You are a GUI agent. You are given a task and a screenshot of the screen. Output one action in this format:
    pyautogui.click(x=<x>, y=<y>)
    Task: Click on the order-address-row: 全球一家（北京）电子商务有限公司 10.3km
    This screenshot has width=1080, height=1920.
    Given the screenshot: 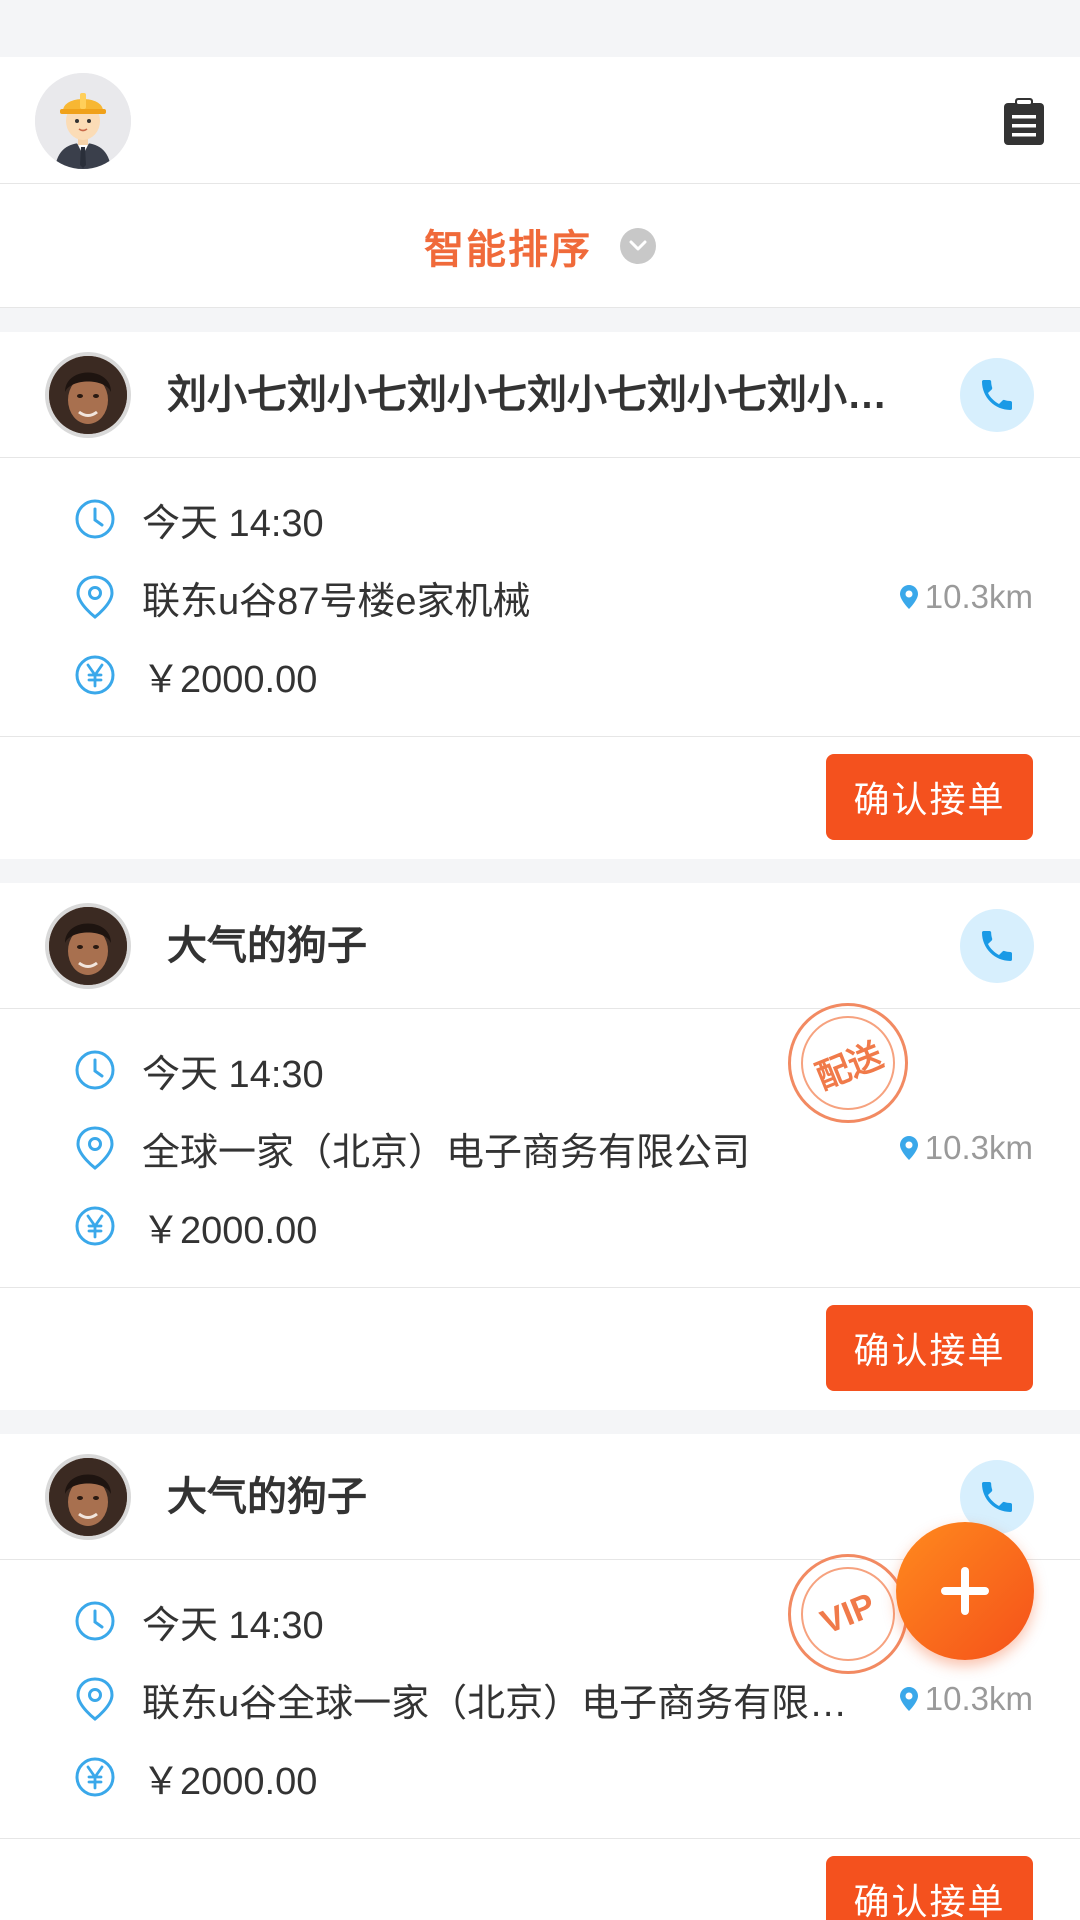 What is the action you would take?
    pyautogui.click(x=540, y=1148)
    